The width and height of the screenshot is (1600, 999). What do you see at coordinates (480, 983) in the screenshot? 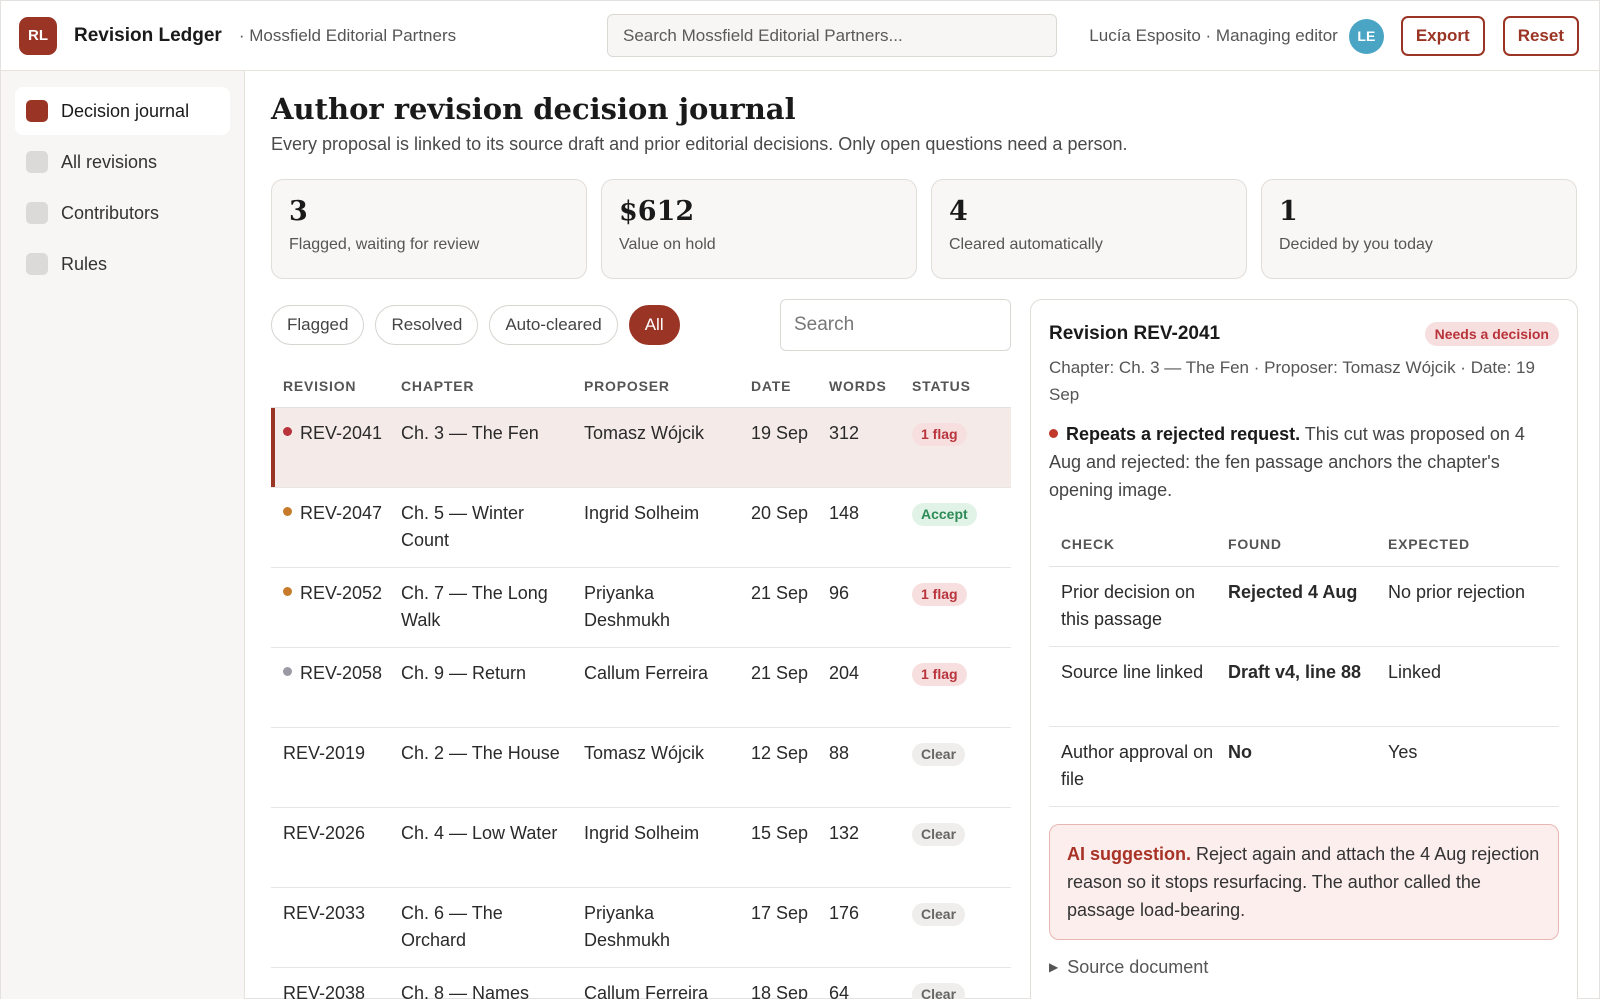
I see `chapter-cell: Ch. 8 — Names` at bounding box center [480, 983].